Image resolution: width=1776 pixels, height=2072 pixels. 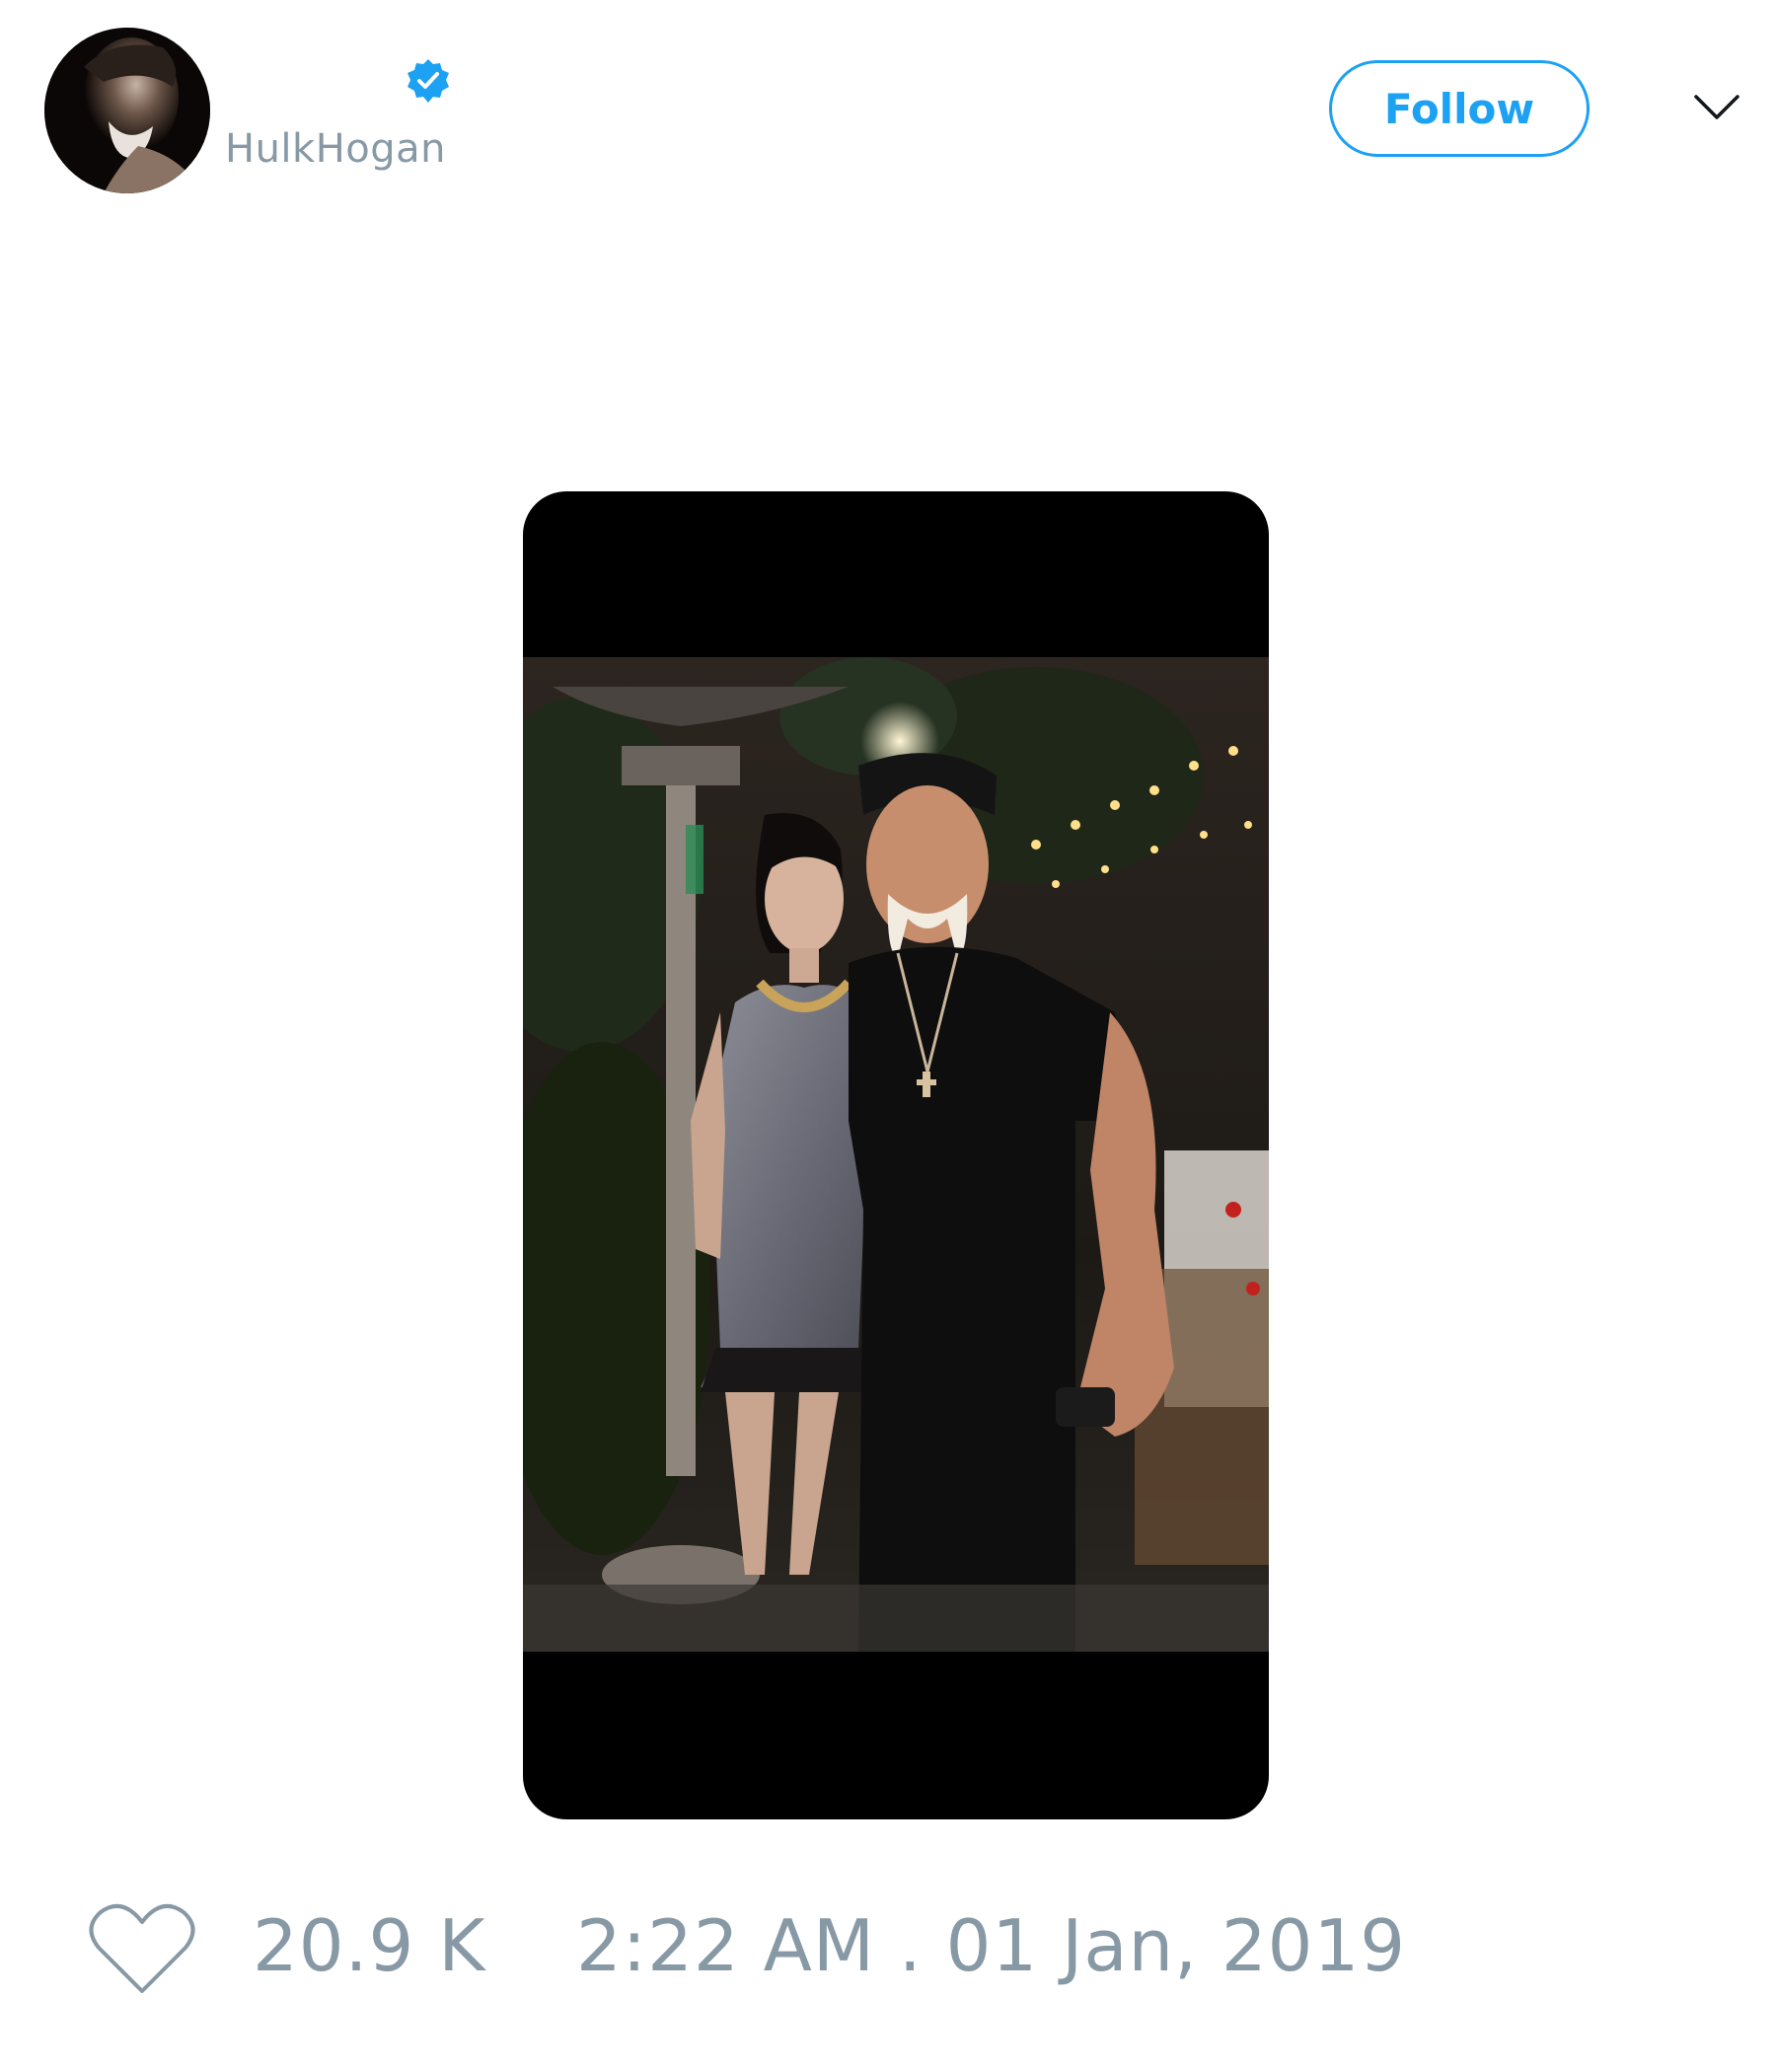 I want to click on avatar-image, so click(x=127, y=111).